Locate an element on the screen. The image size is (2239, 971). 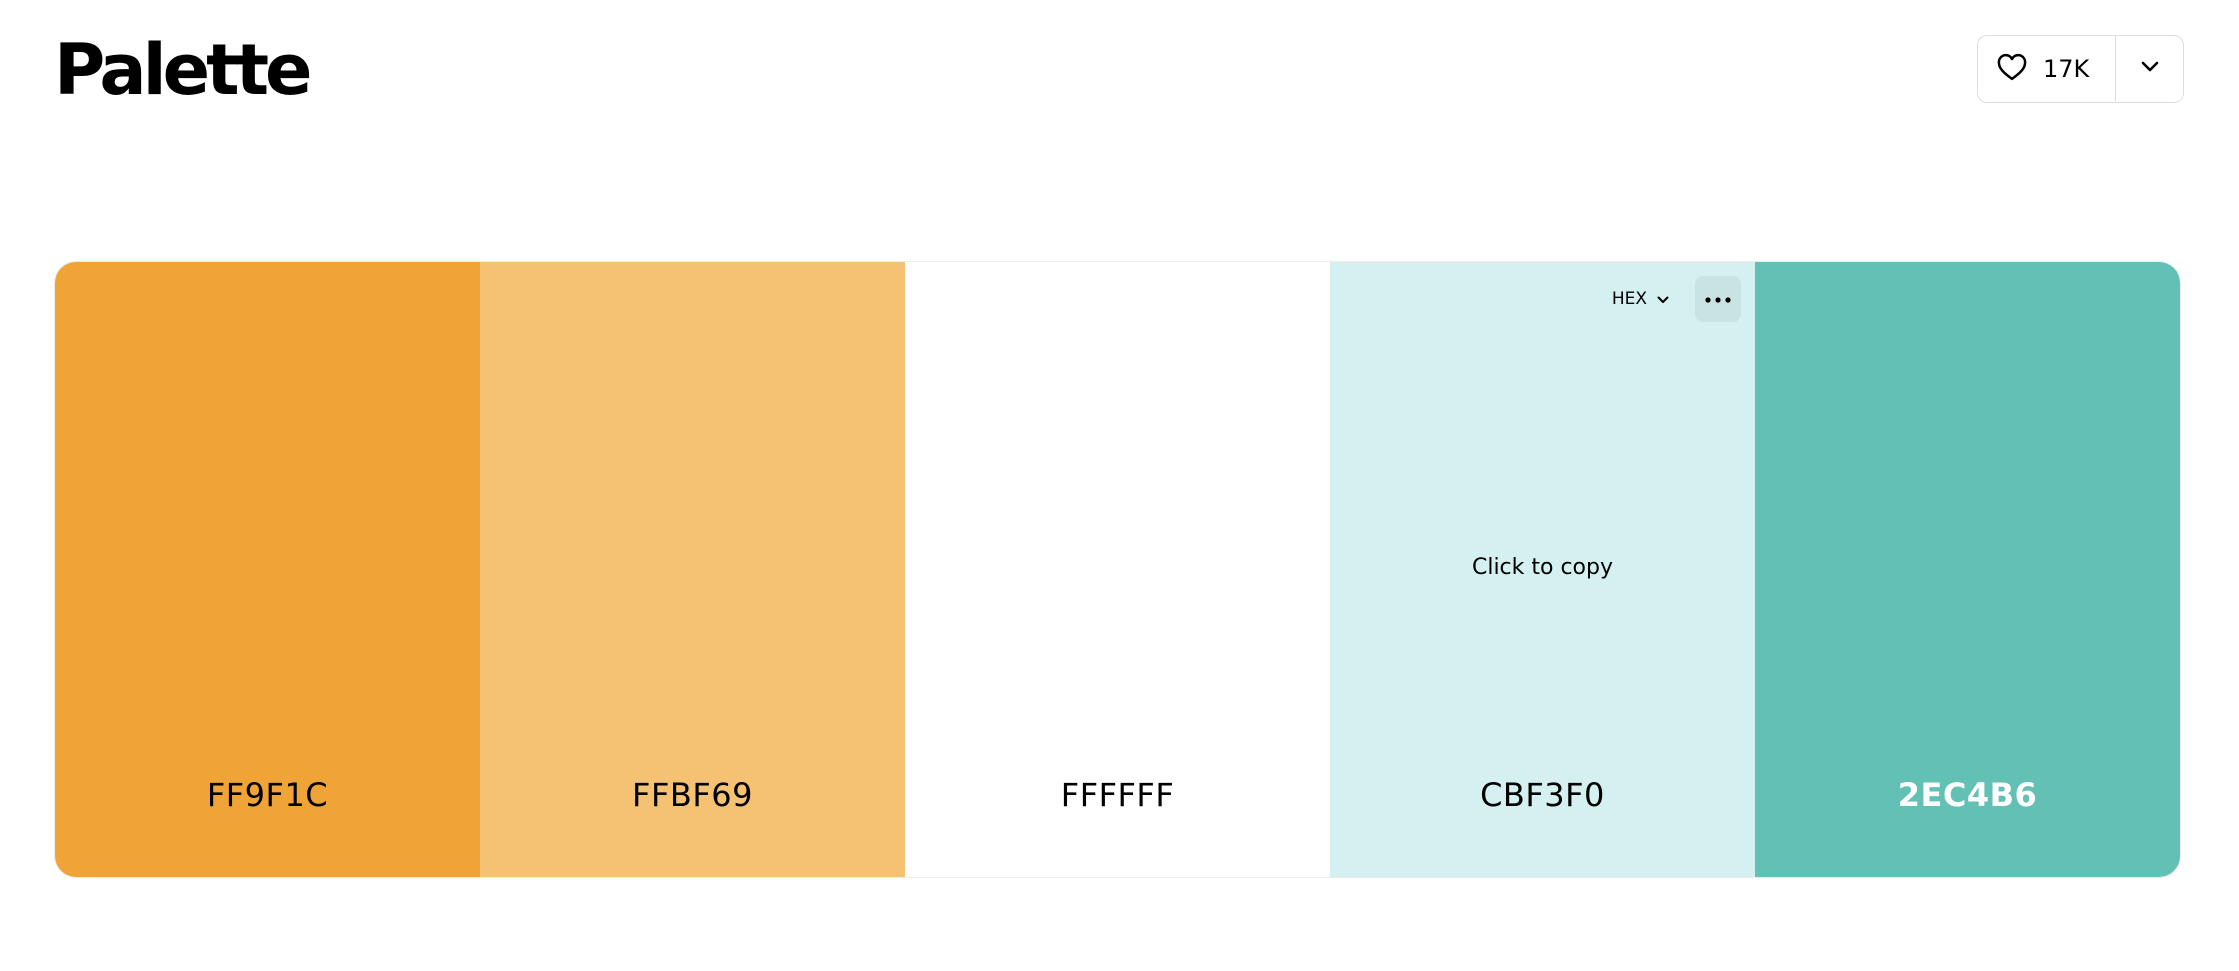
color-swatch: FFBF69 is located at coordinates (692, 569).